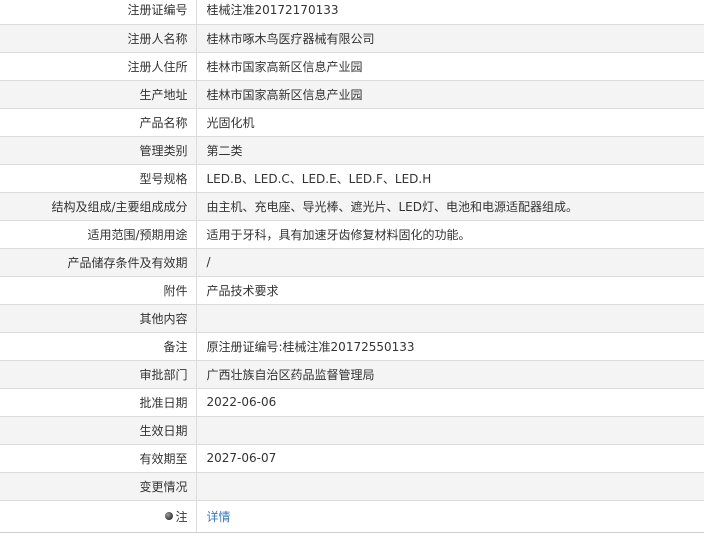 This screenshot has width=704, height=559. I want to click on table-row: 型号规格 LED.B、LED.C、LED.E、LED.F、LED.H, so click(352, 178).